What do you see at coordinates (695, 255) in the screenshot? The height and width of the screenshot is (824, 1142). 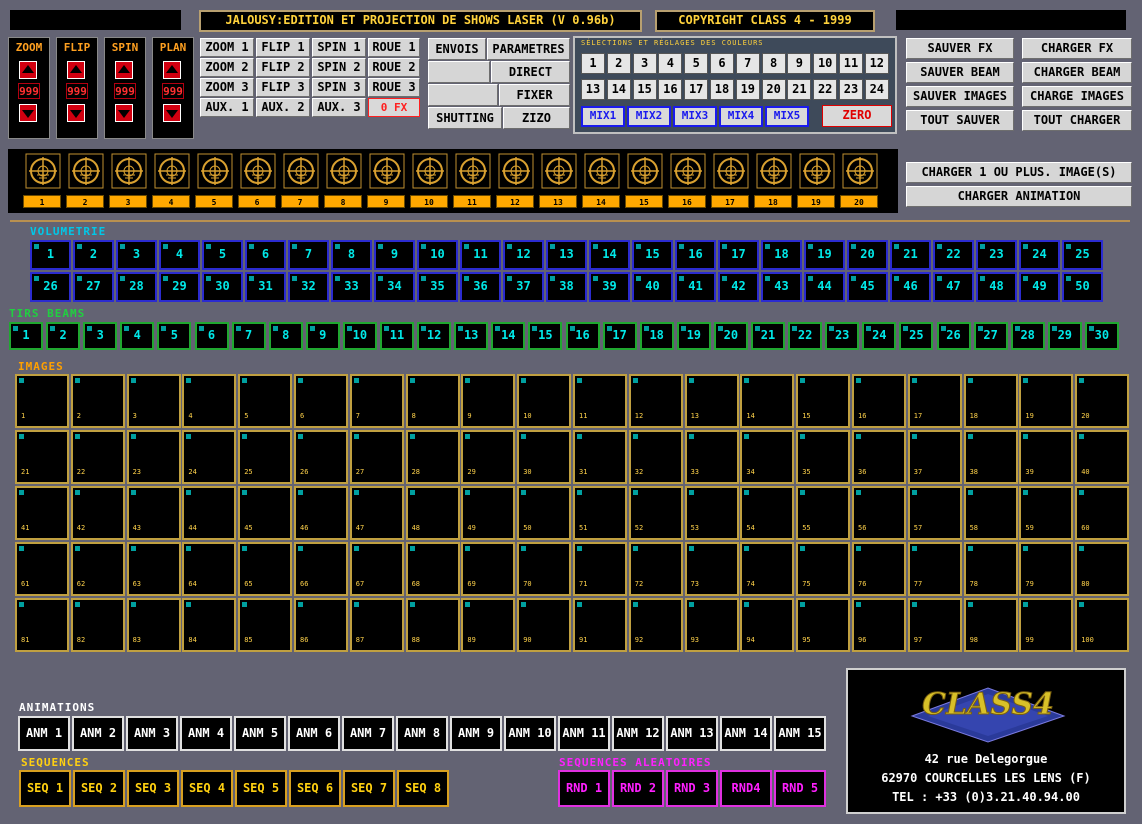 I see `volumetrie-16-button: 16` at bounding box center [695, 255].